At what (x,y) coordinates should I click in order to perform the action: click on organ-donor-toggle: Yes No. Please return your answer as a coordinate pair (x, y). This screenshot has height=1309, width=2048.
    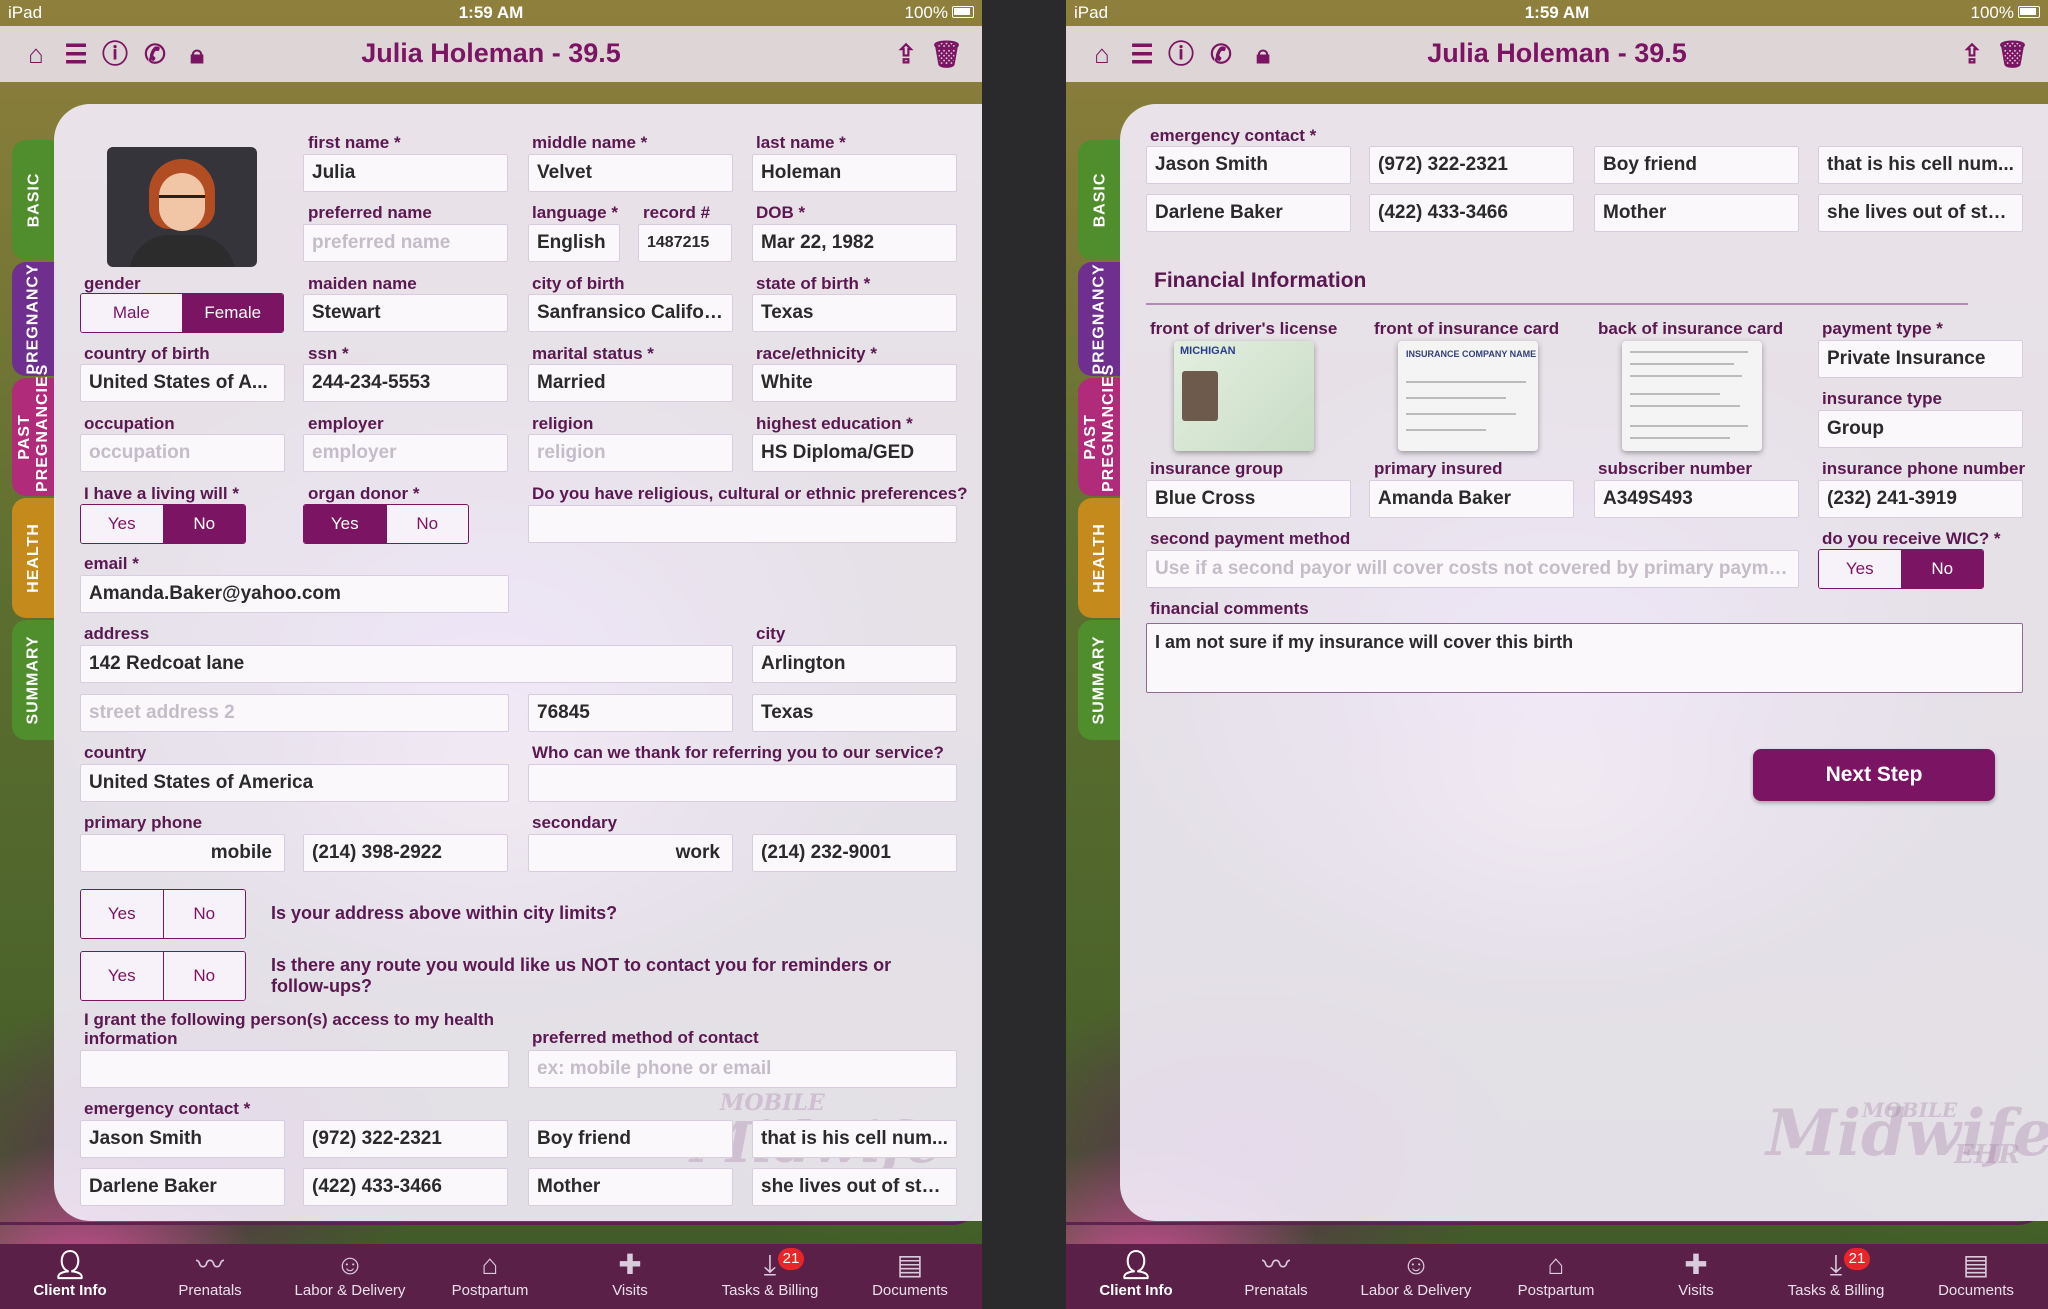
    Looking at the image, I should click on (386, 524).